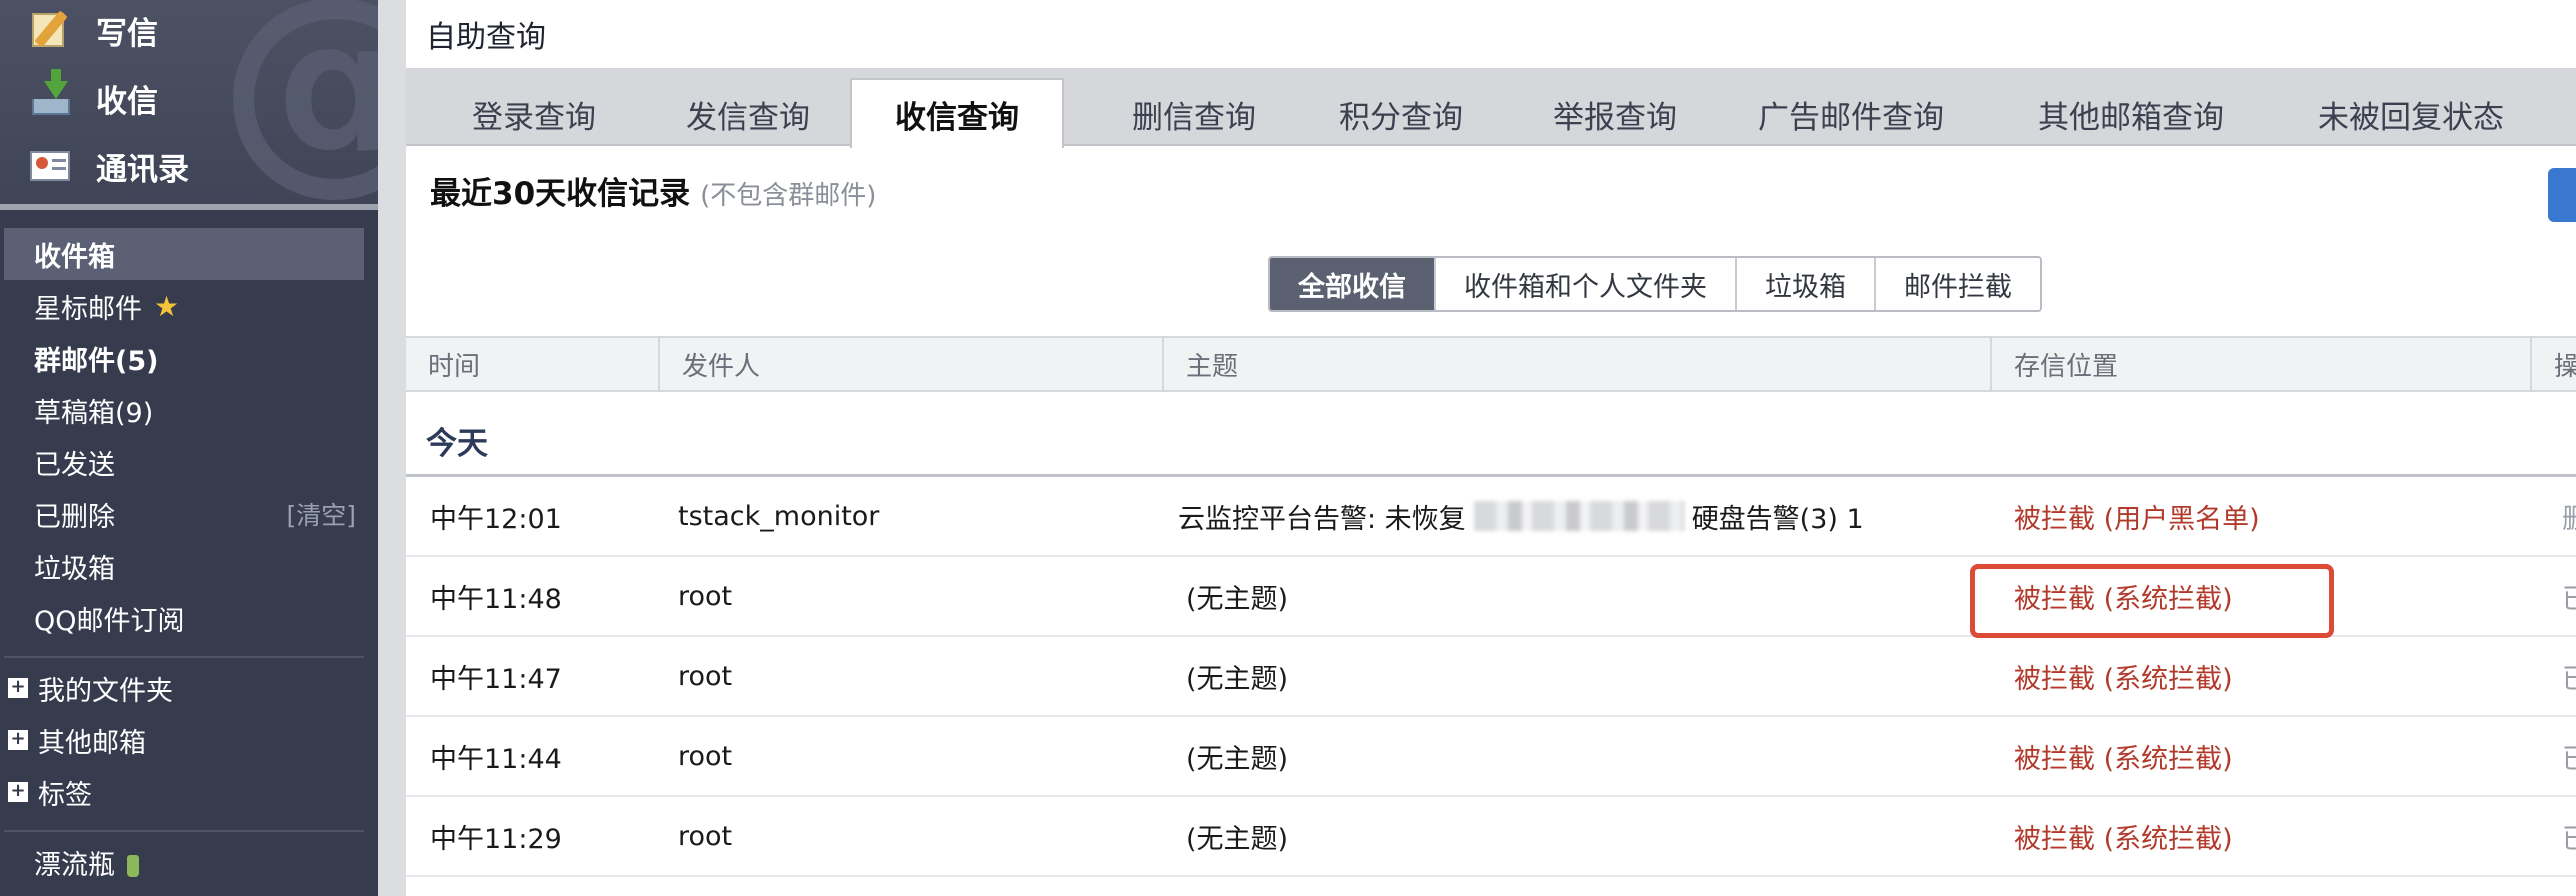  What do you see at coordinates (51, 166) in the screenshot?
I see `address-book-icon` at bounding box center [51, 166].